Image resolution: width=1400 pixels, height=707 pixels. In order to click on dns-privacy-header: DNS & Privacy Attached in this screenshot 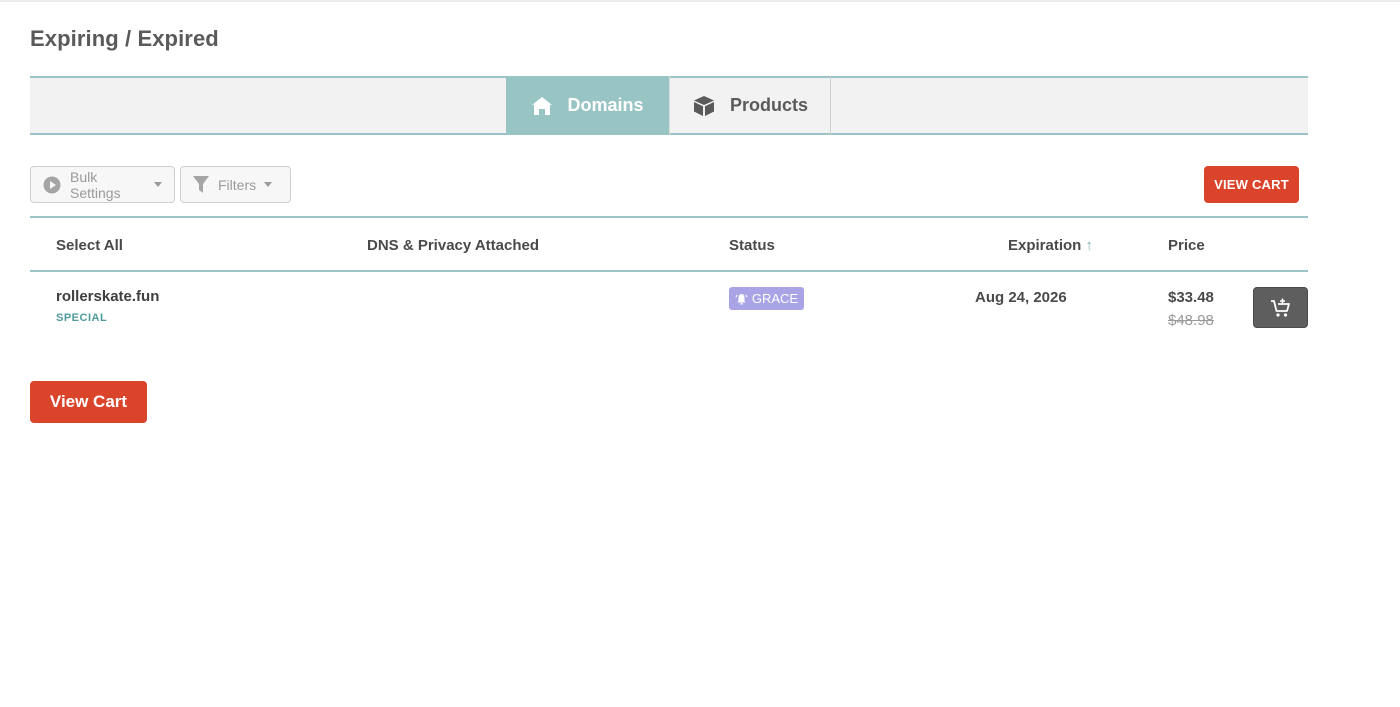, I will do `click(453, 245)`.